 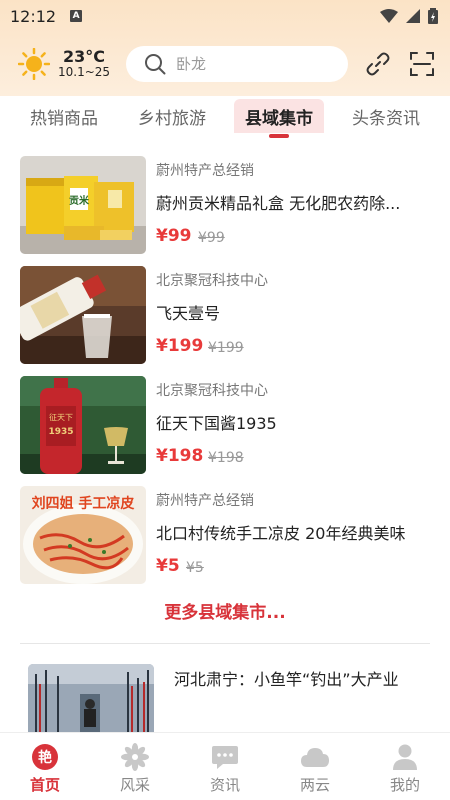 I want to click on news-title: 河北肃宁：小鱼竿“钓出”大产业, so click(x=286, y=679).